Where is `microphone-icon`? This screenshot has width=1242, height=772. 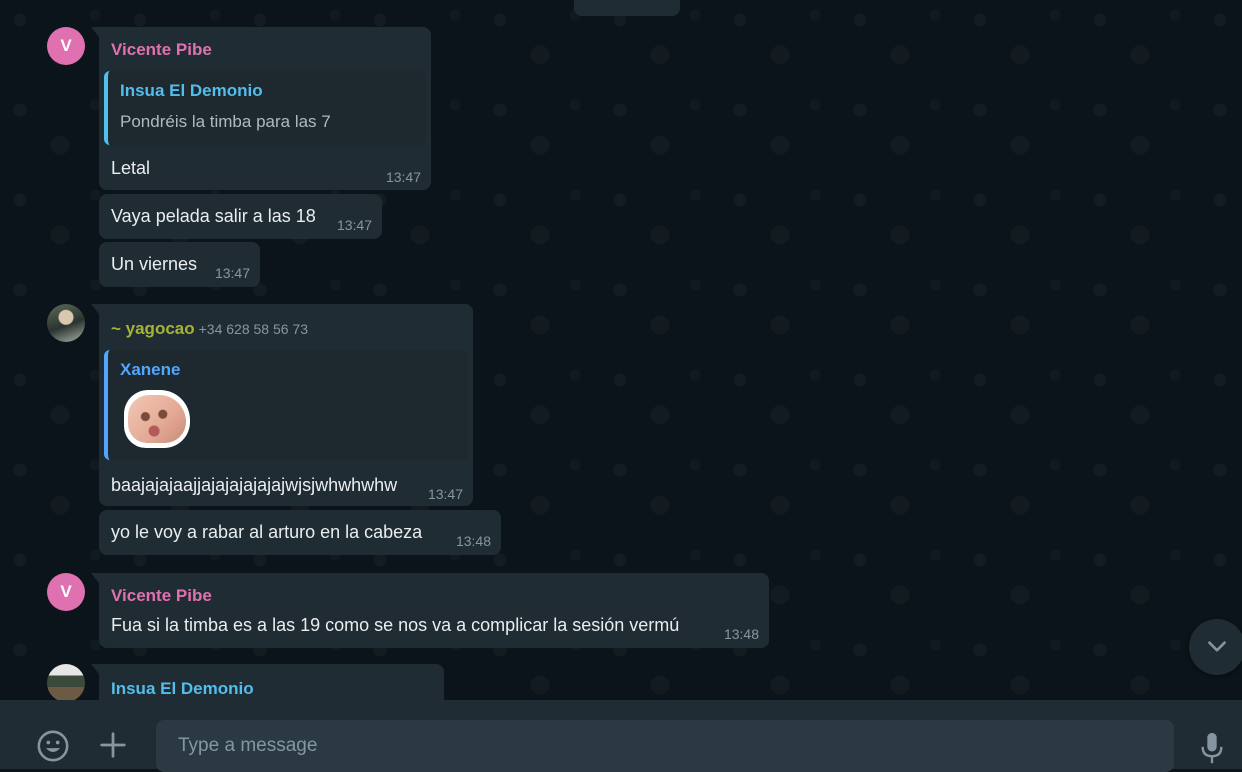
microphone-icon is located at coordinates (1212, 747).